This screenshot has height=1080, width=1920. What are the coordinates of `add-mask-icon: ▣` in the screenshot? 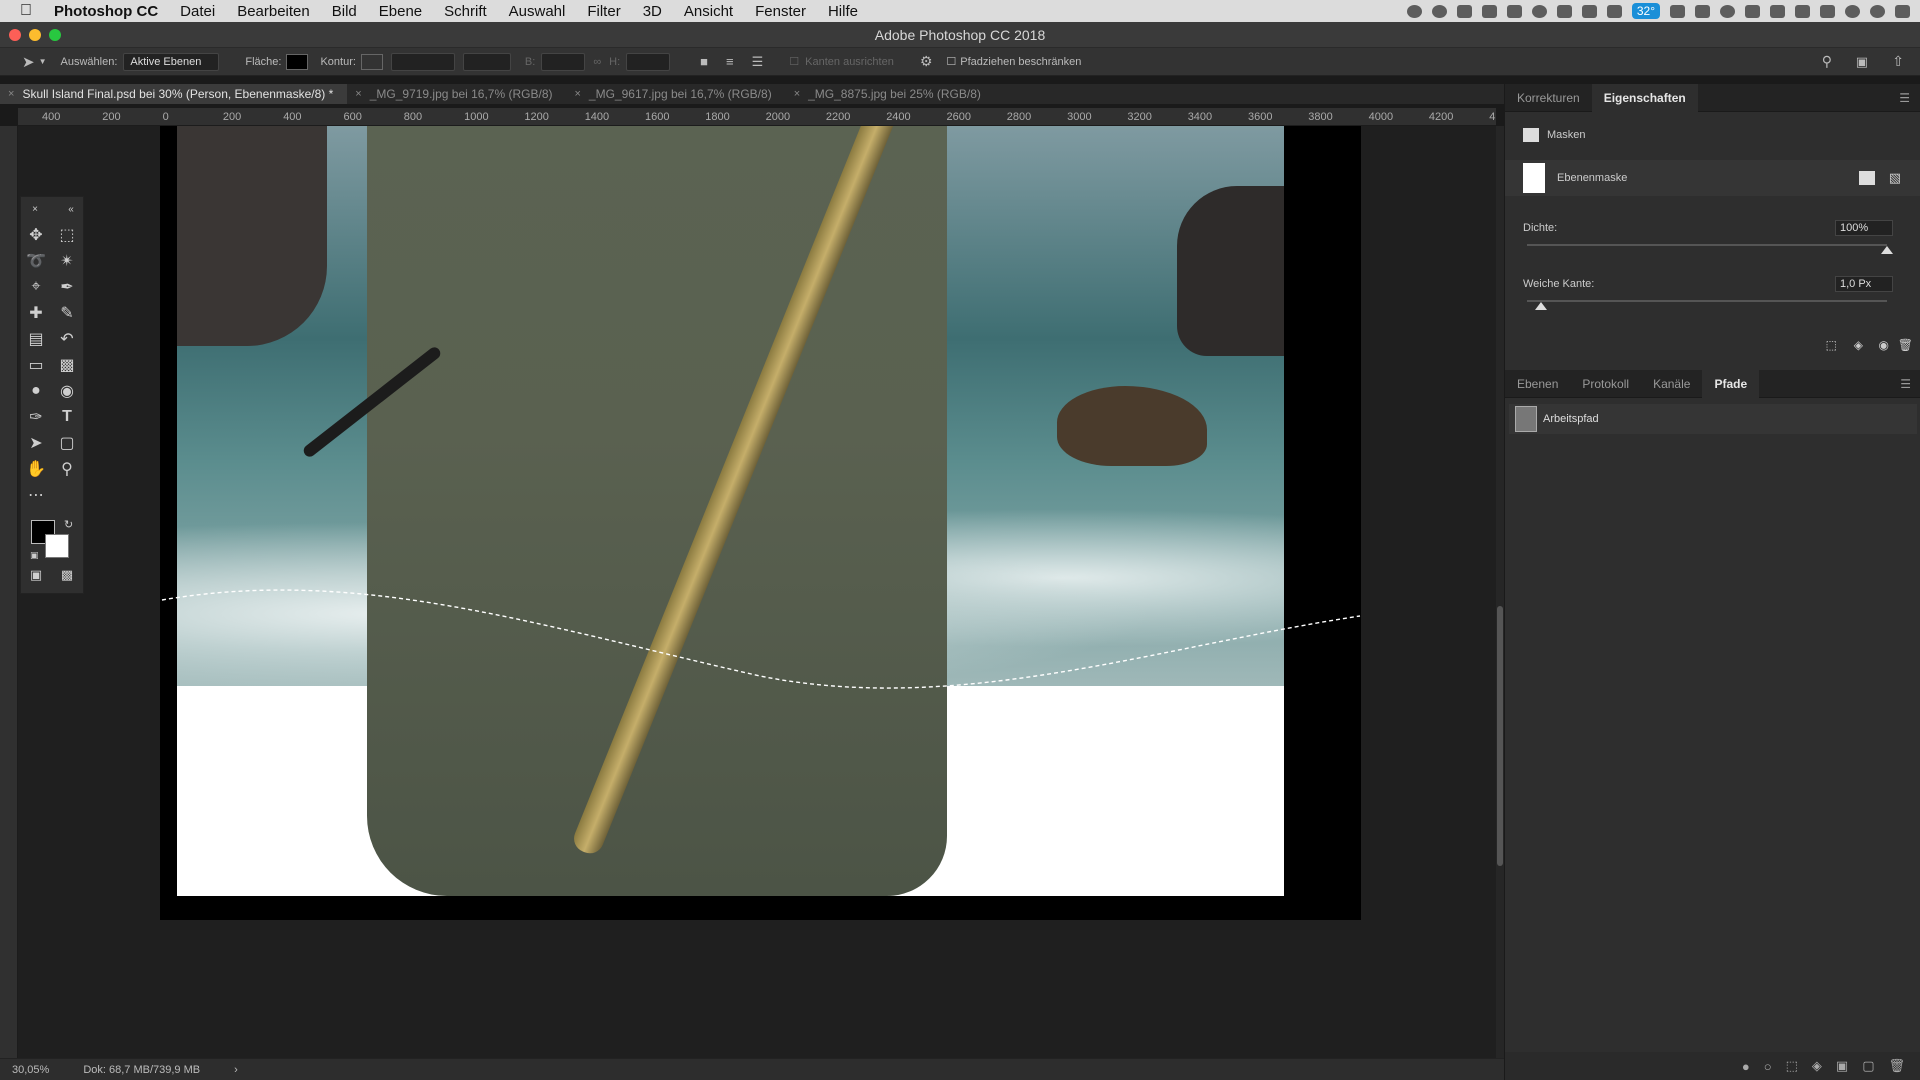 It's located at (1842, 1066).